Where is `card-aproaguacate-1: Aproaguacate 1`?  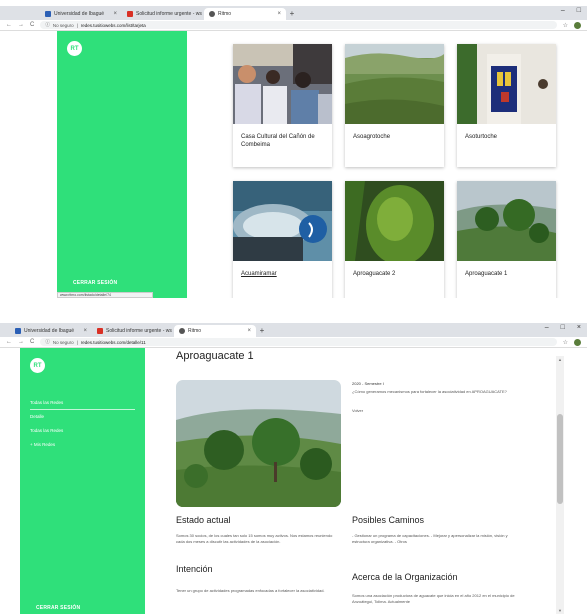 card-aproaguacate-1: Aproaguacate 1 is located at coordinates (506, 239).